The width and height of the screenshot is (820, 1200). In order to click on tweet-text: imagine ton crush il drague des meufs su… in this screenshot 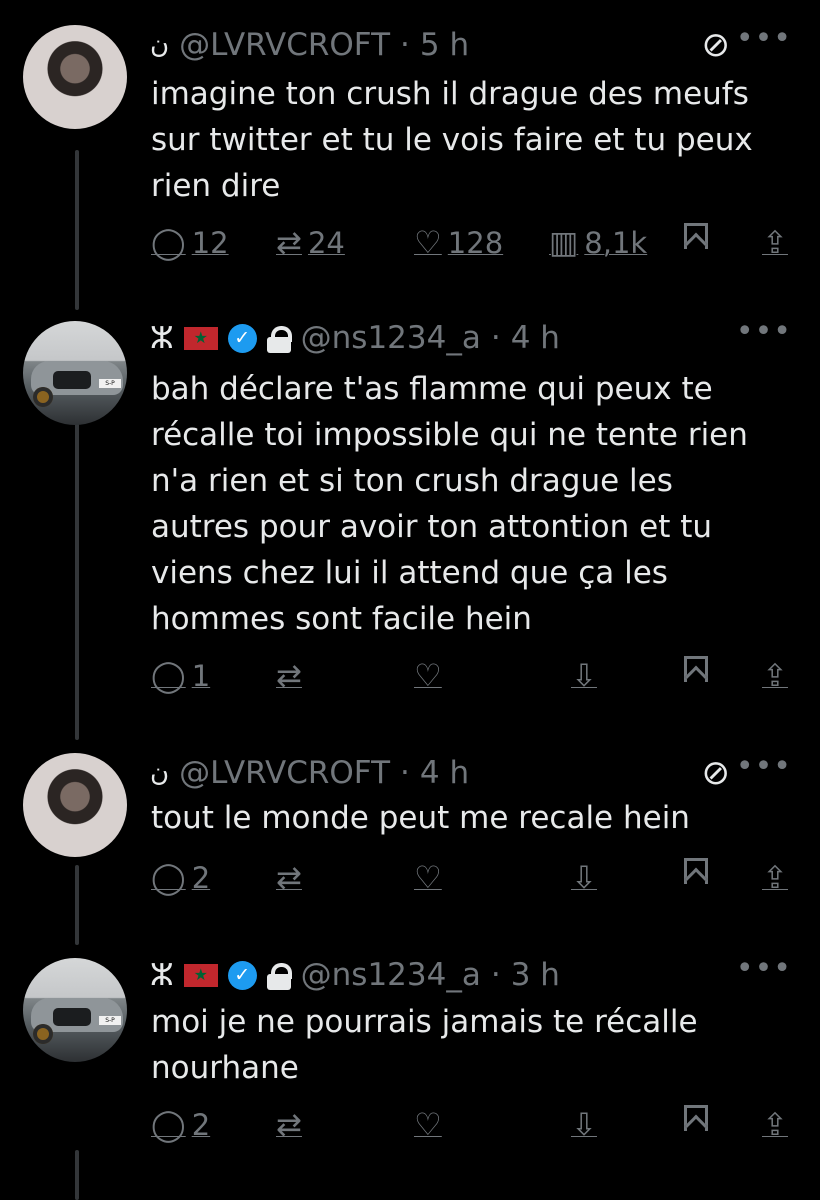, I will do `click(452, 140)`.